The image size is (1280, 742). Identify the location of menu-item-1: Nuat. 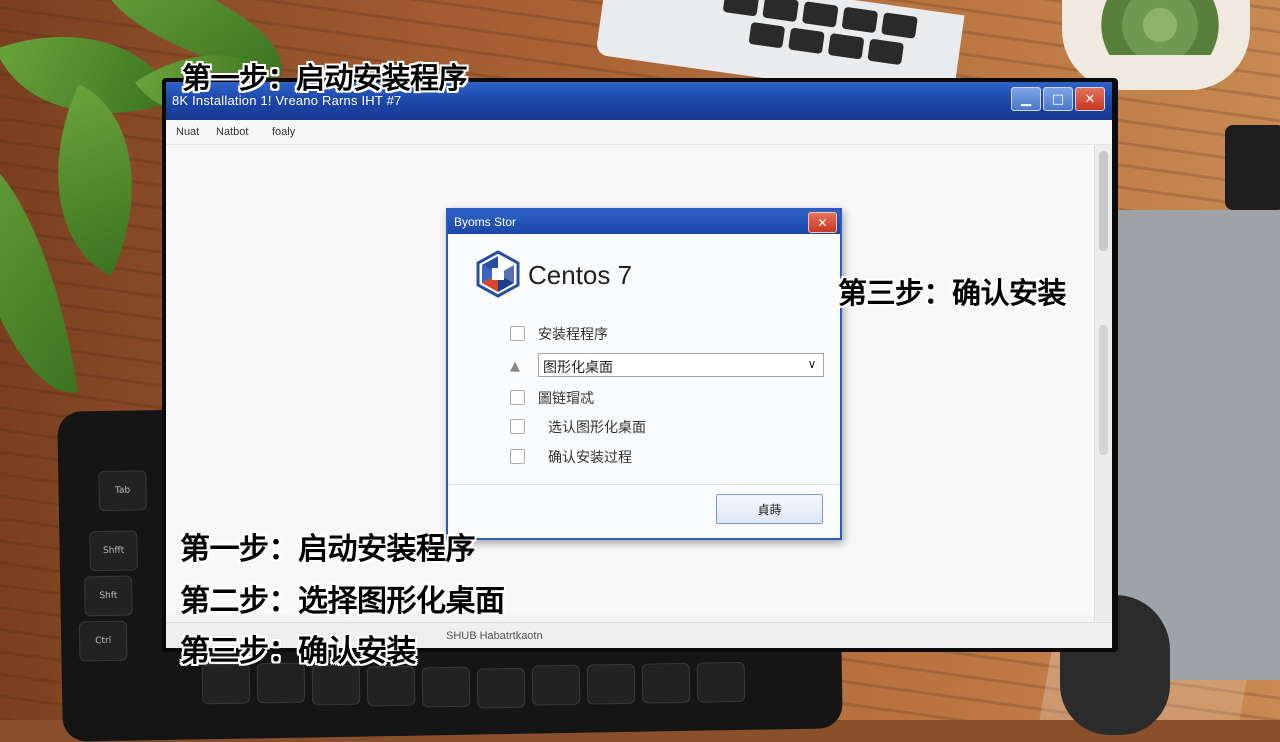
(187, 132).